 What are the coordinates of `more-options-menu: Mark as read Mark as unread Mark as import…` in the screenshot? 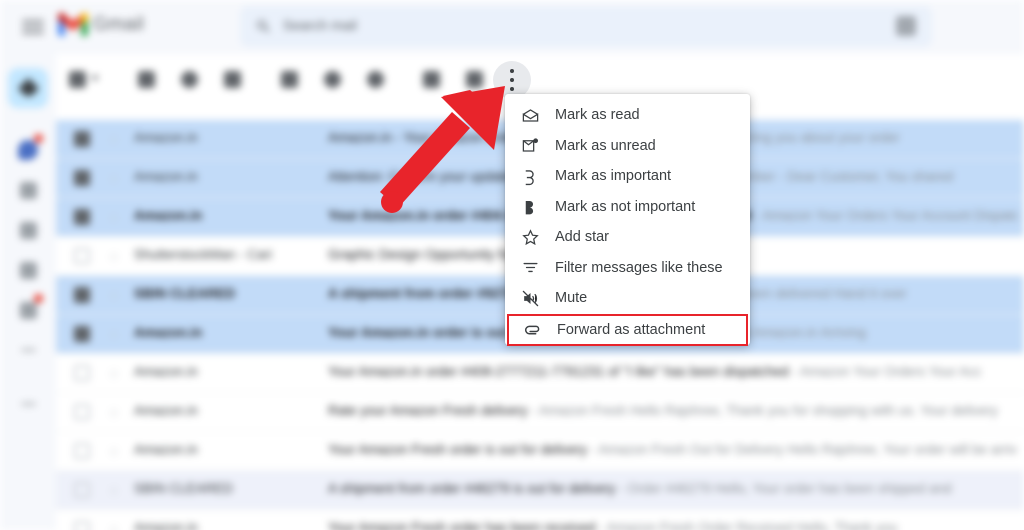 It's located at (627, 220).